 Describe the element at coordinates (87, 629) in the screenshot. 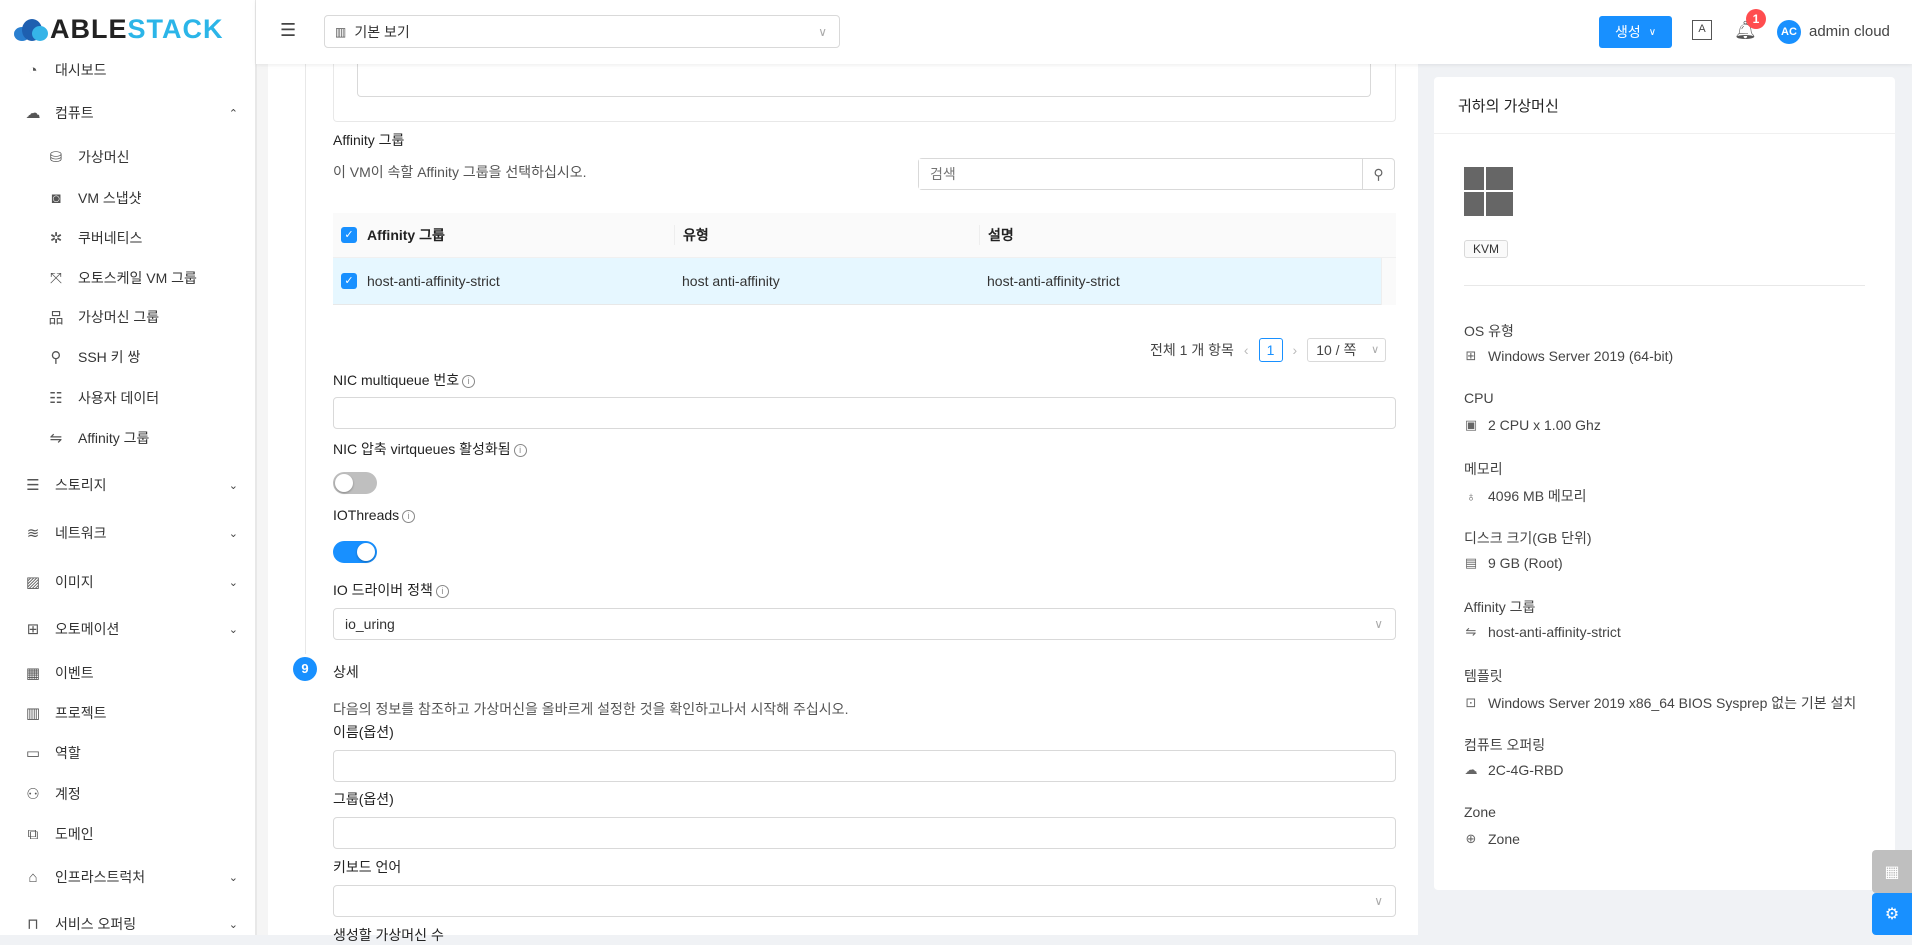

I see `sidebar-item-label: 오토메이션` at that location.